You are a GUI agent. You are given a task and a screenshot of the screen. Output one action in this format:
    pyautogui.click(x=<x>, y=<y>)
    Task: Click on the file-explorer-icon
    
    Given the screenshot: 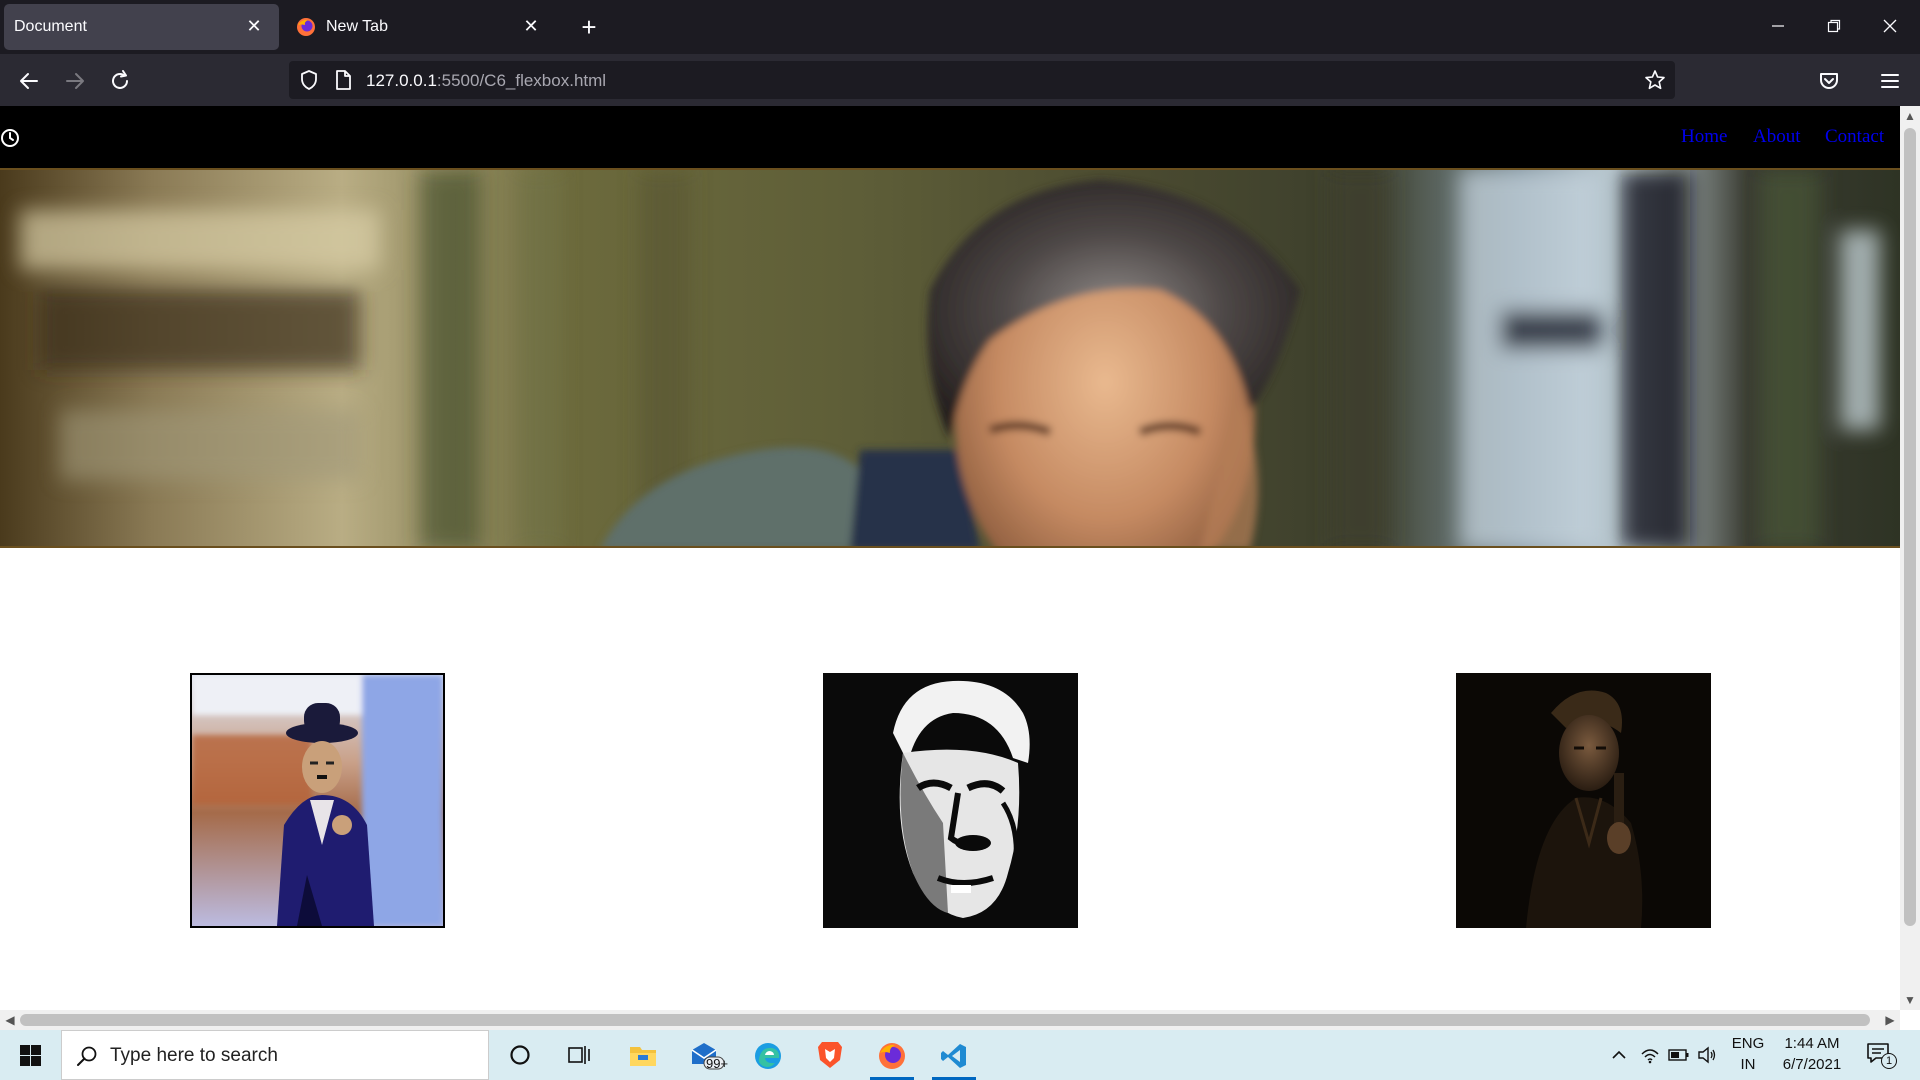 What is the action you would take?
    pyautogui.click(x=643, y=1055)
    